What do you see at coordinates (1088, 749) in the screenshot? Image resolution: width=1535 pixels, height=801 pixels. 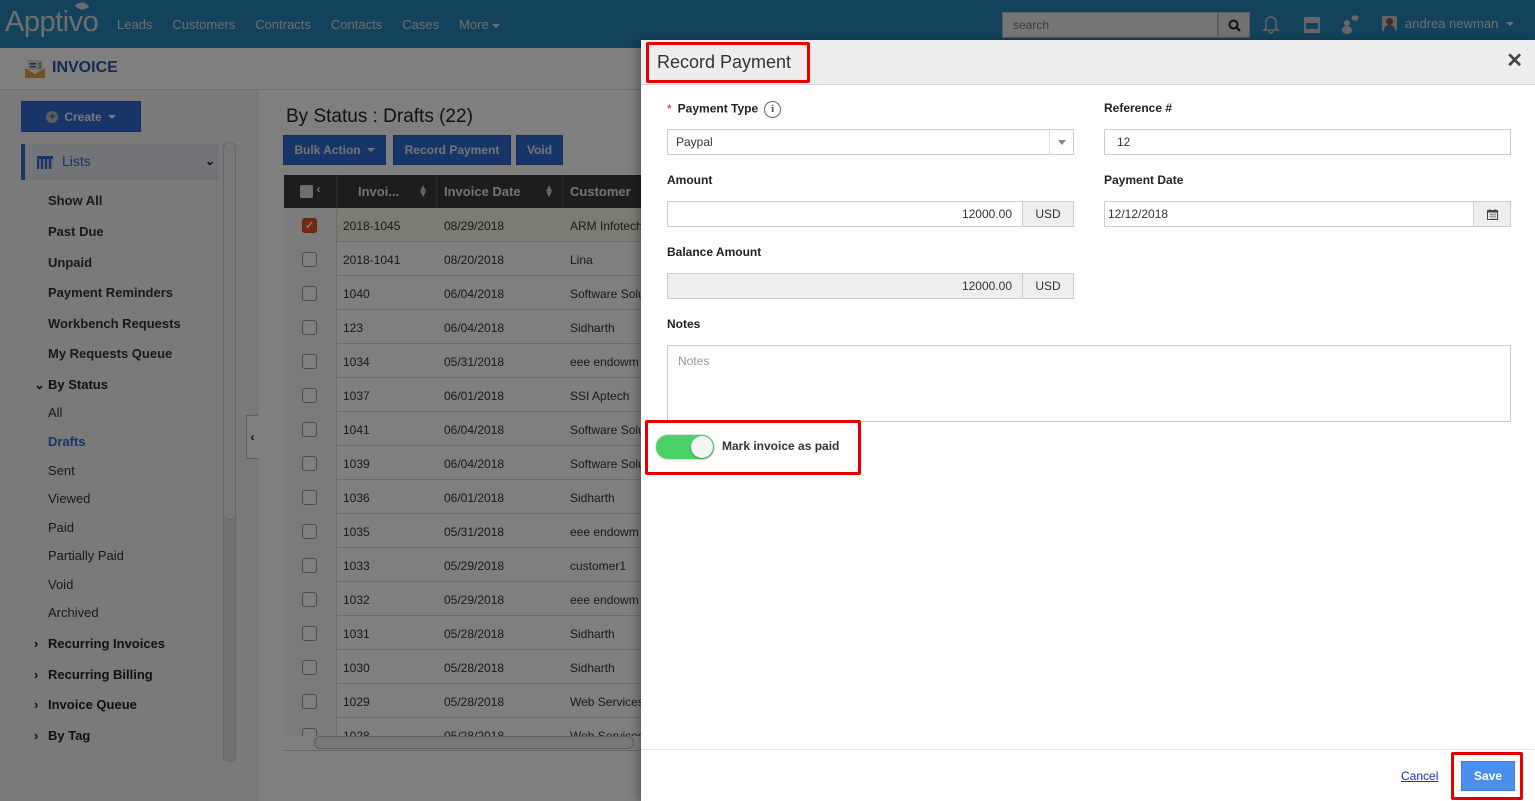 I see `dialog-footer-divider` at bounding box center [1088, 749].